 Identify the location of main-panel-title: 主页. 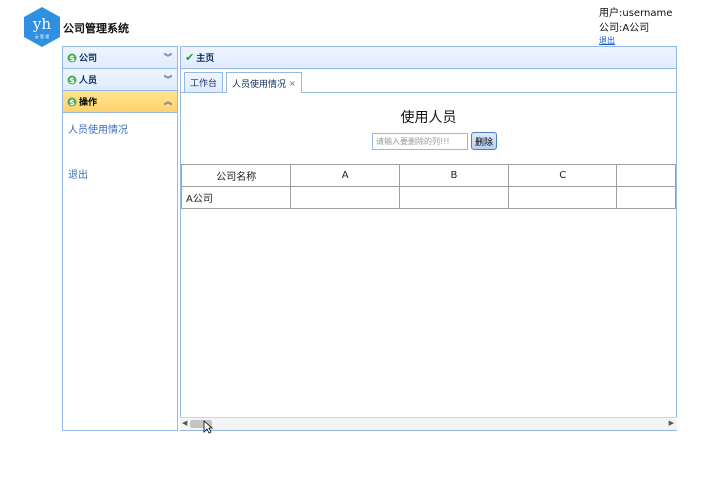
(205, 59).